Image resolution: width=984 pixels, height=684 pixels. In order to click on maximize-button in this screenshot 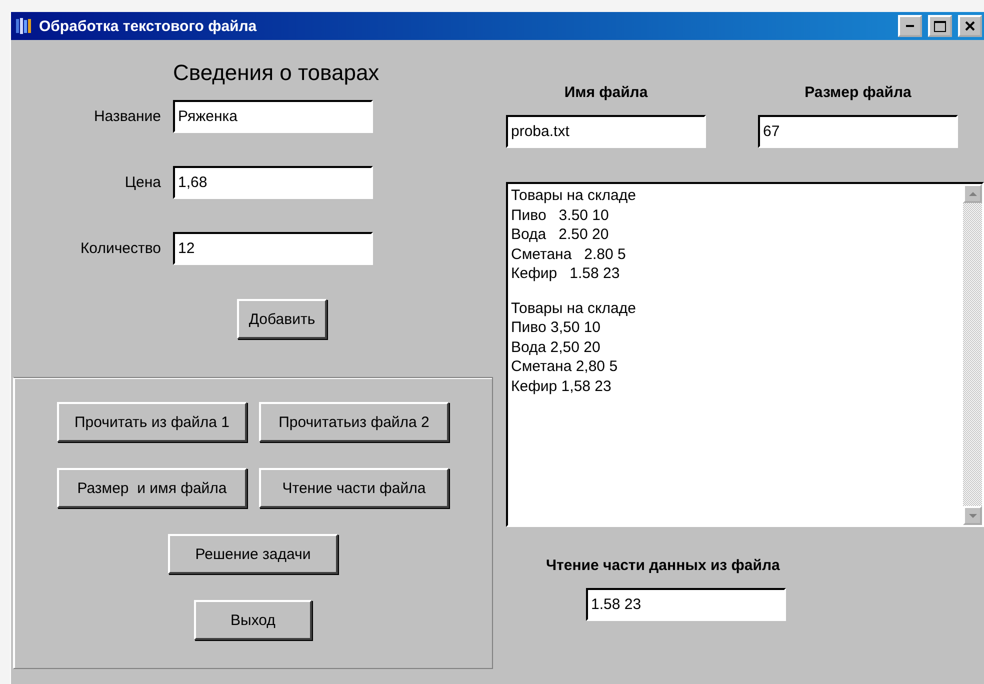, I will do `click(940, 26)`.